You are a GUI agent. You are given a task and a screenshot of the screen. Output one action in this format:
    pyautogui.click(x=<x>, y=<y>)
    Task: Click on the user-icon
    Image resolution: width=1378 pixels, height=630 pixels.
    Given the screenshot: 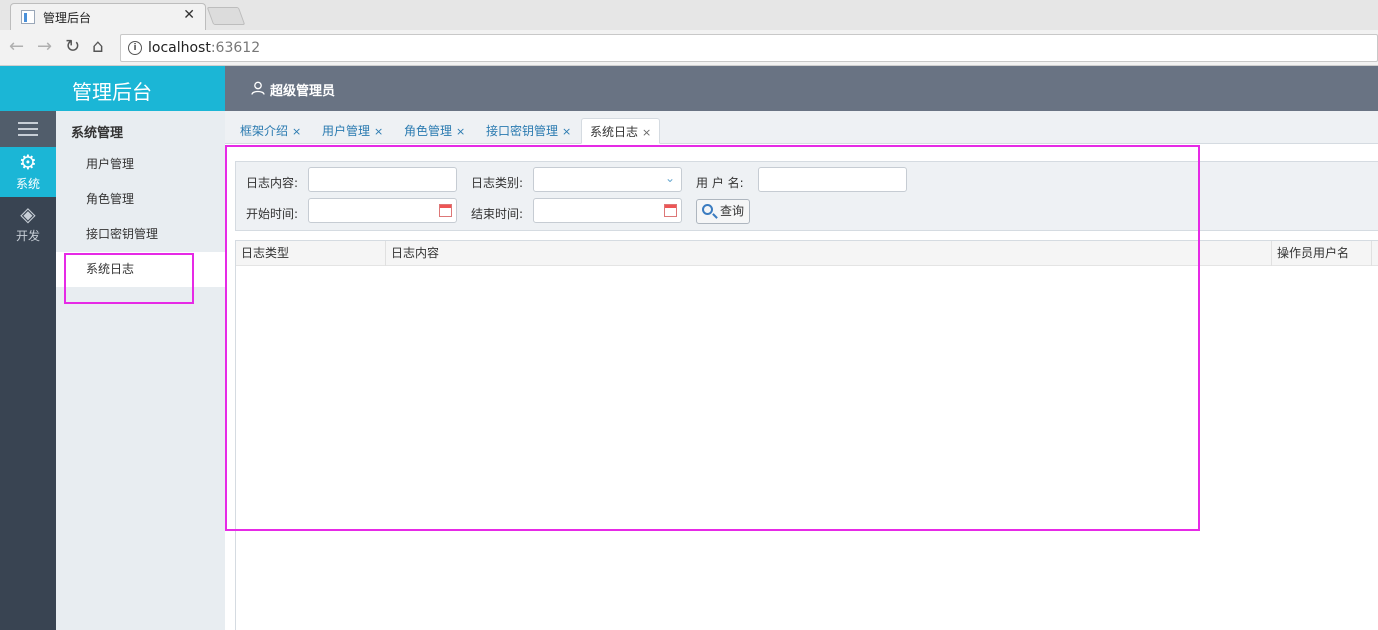 What is the action you would take?
    pyautogui.click(x=258, y=88)
    